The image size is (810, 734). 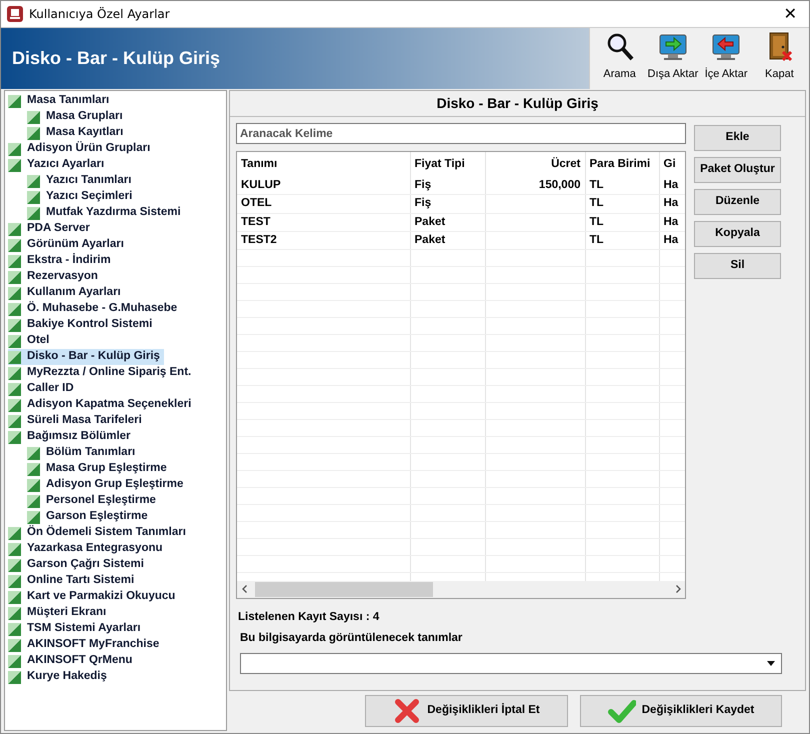 I want to click on tree-item: Masa Grup Eşleştirme, so click(x=99, y=469).